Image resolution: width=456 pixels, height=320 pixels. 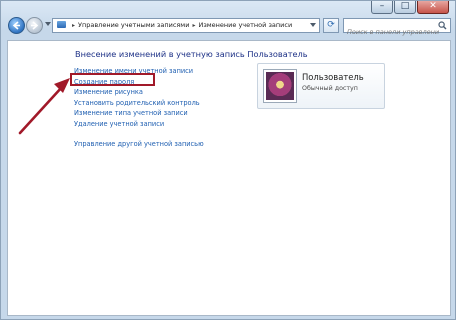 I want to click on user-card: Пользователь Обычный доступ, so click(x=321, y=86).